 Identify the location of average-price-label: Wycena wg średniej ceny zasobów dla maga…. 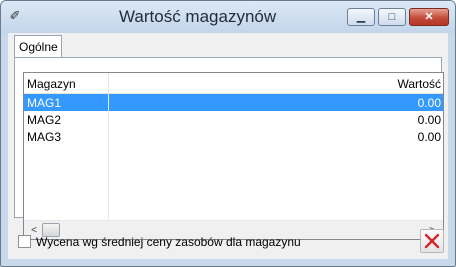
(168, 242).